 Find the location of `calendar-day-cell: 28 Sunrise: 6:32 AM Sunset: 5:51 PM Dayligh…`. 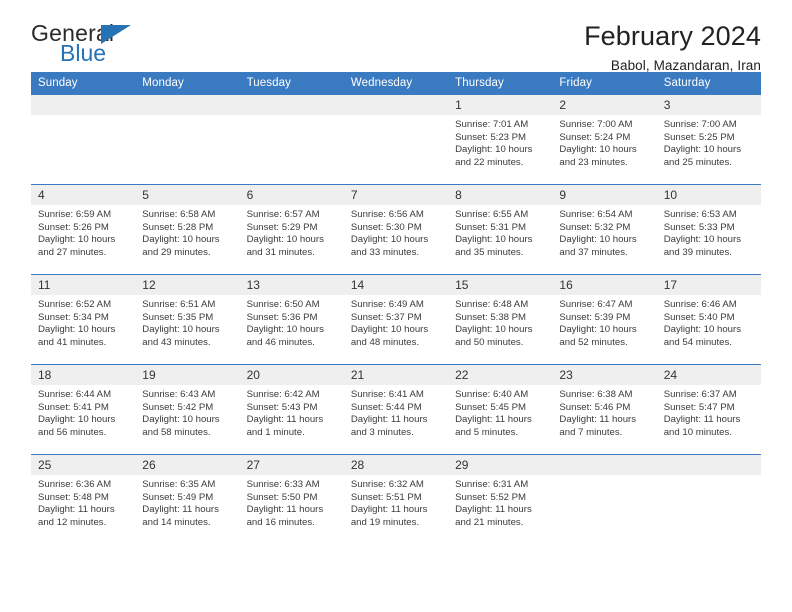

calendar-day-cell: 28 Sunrise: 6:32 AM Sunset: 5:51 PM Dayligh… is located at coordinates (396, 499).